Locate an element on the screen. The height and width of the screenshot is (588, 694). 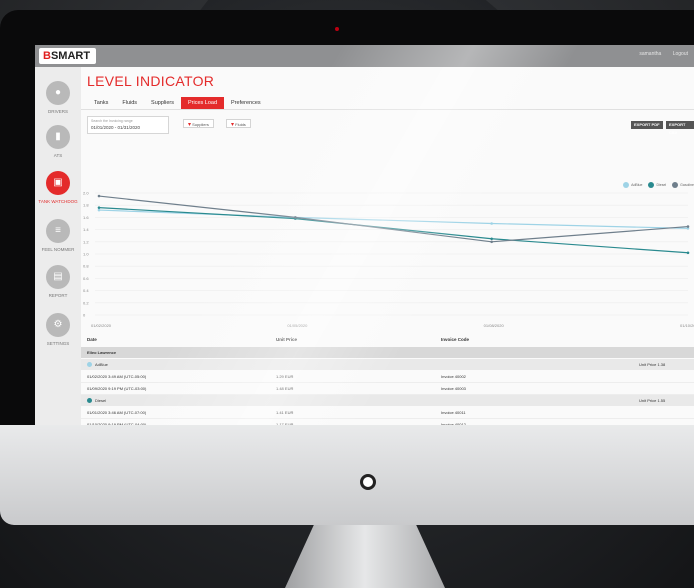
monitor-stand is located at coordinates (365, 556).